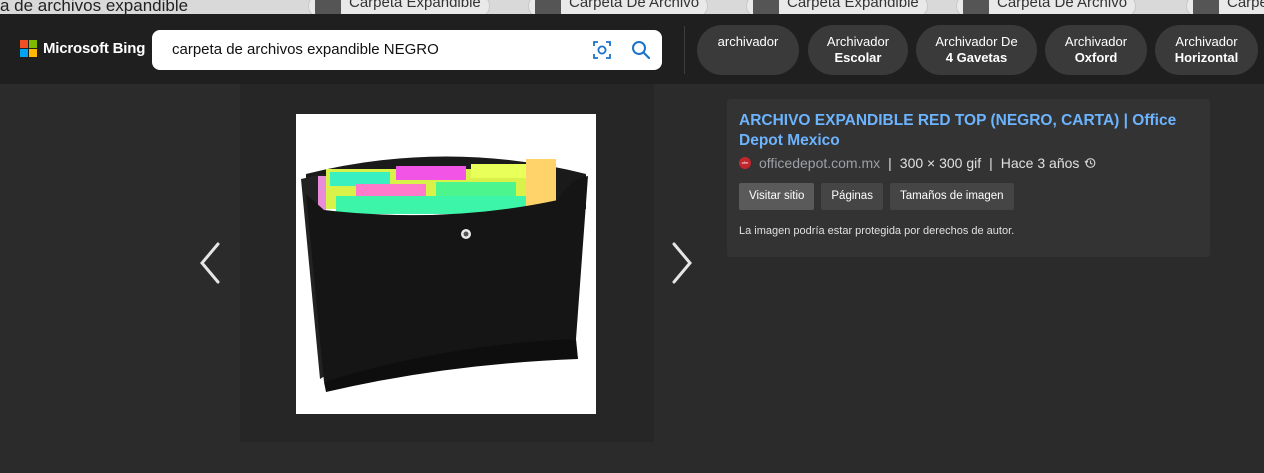  What do you see at coordinates (819, 163) in the screenshot?
I see `source-domain-link: officedepot.com.mx` at bounding box center [819, 163].